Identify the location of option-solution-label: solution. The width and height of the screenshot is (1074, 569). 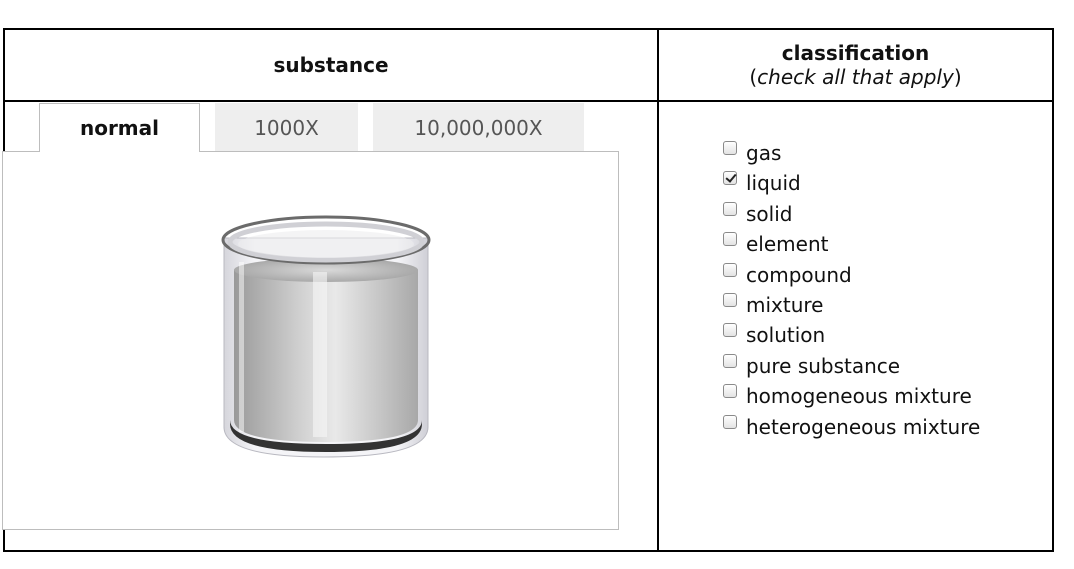
(786, 335).